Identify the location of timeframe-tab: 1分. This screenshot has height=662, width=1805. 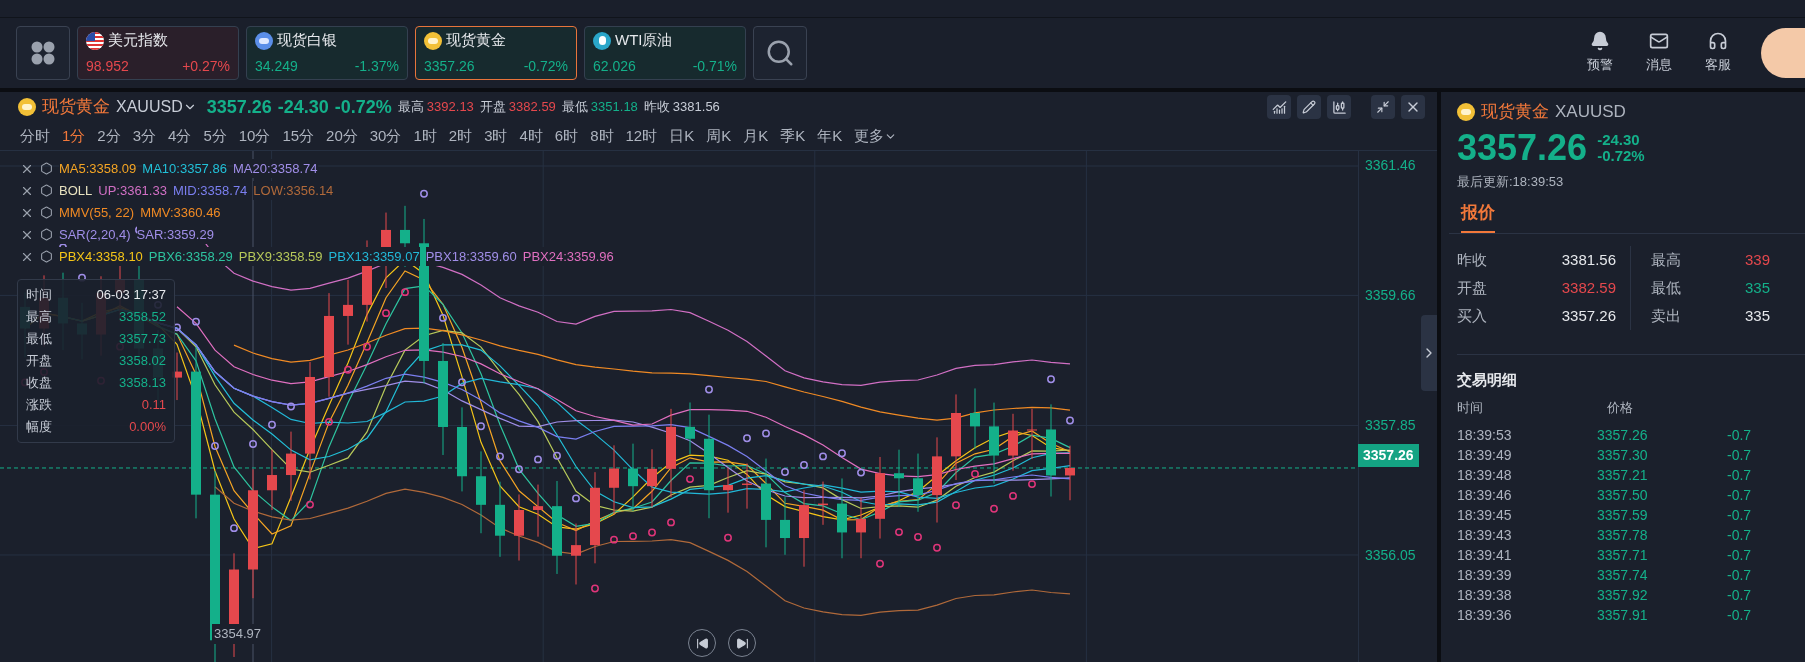
(74, 136).